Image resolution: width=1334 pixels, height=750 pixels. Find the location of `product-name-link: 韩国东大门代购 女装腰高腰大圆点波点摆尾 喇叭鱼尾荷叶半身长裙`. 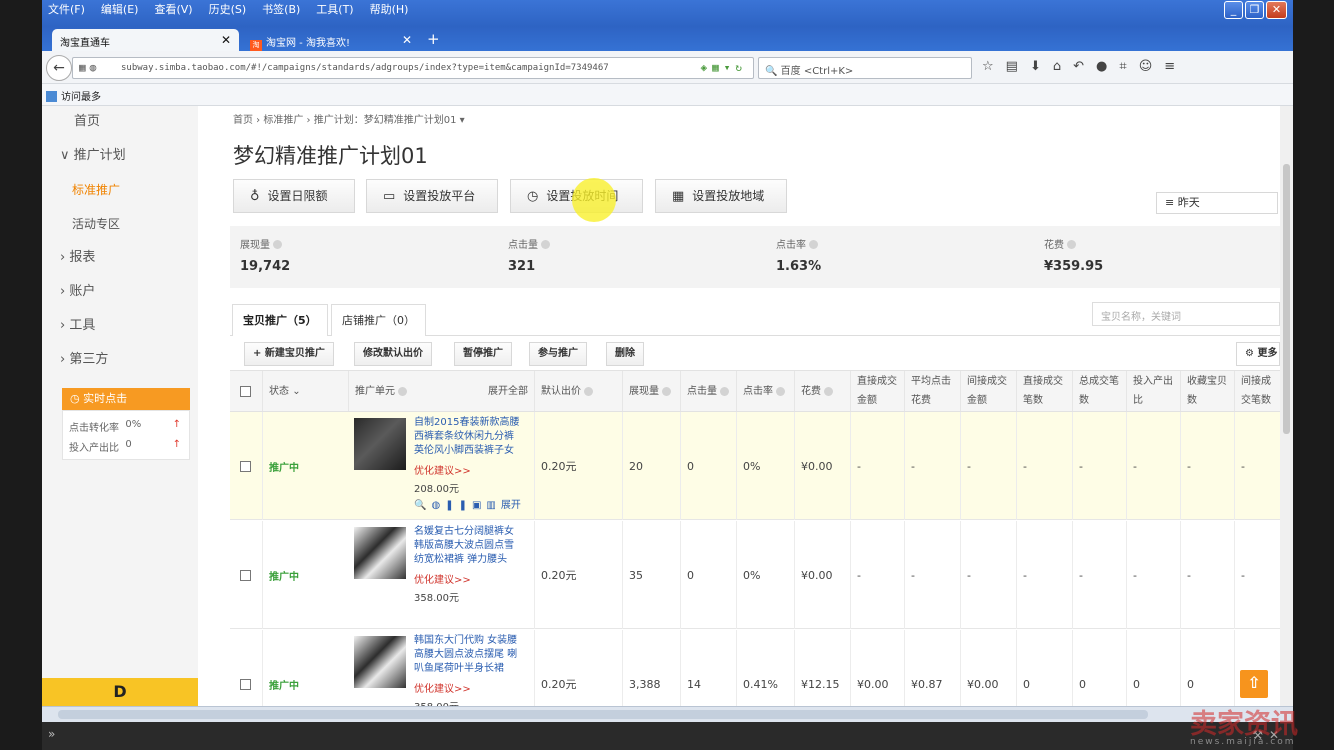

product-name-link: 韩国东大门代购 女装腰高腰大圆点波点摆尾 喇叭鱼尾荷叶半身长裙 is located at coordinates (468, 655).